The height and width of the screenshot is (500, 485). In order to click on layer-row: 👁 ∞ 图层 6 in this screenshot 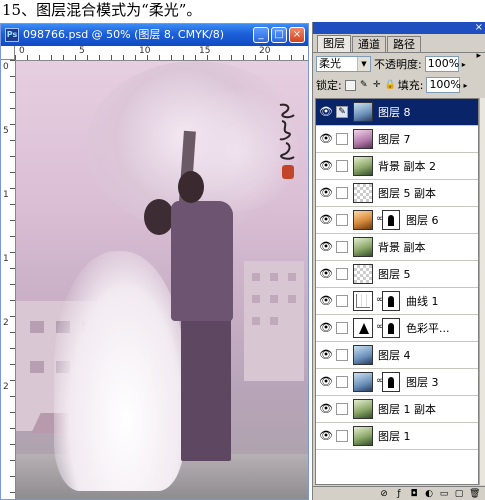, I will do `click(397, 220)`.